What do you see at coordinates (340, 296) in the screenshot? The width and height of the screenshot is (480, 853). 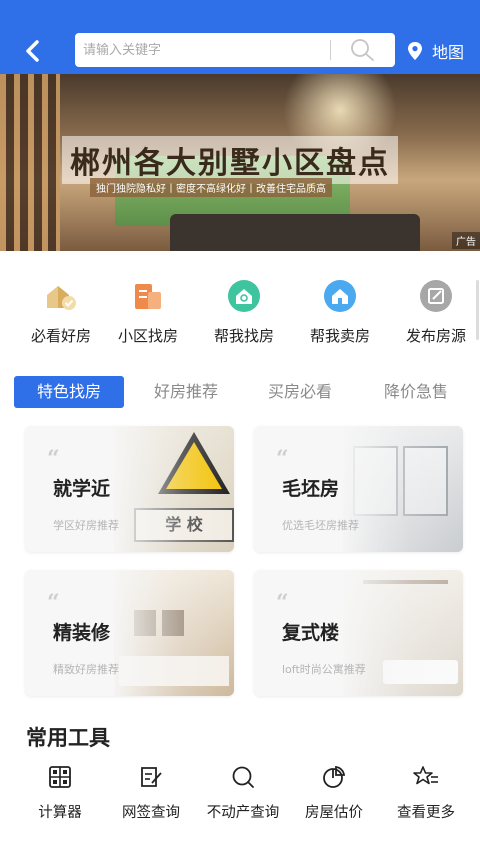 I see `house-sell-icon` at bounding box center [340, 296].